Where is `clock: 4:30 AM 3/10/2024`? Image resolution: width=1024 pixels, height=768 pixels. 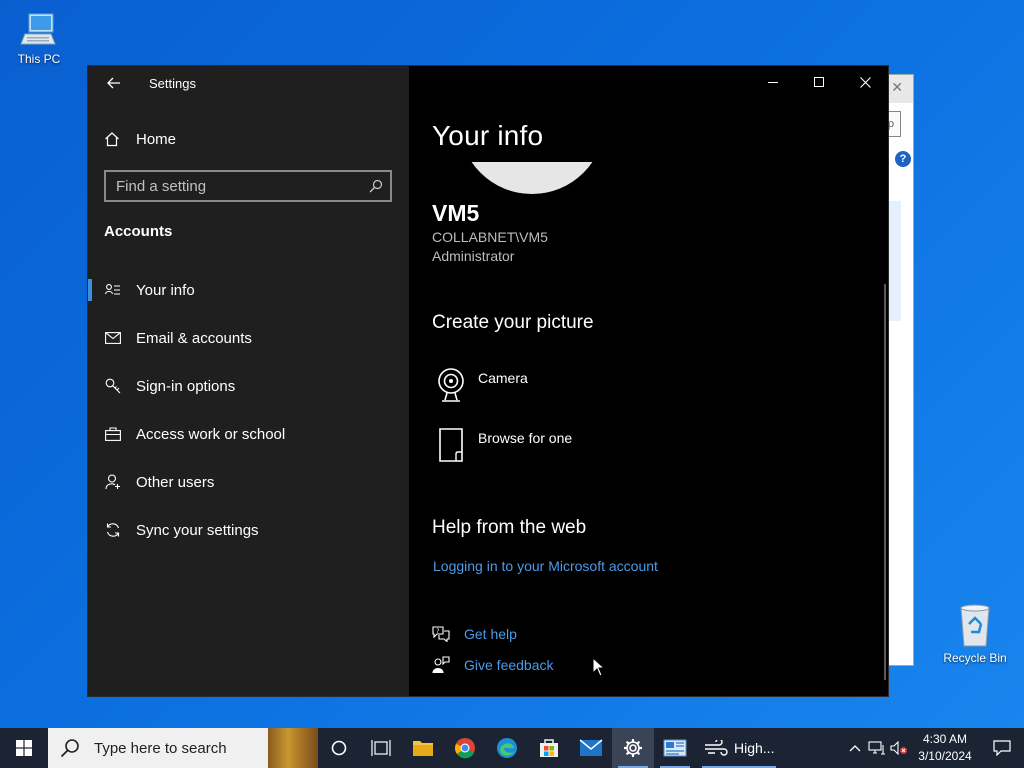
clock: 4:30 AM 3/10/2024 is located at coordinates (945, 748).